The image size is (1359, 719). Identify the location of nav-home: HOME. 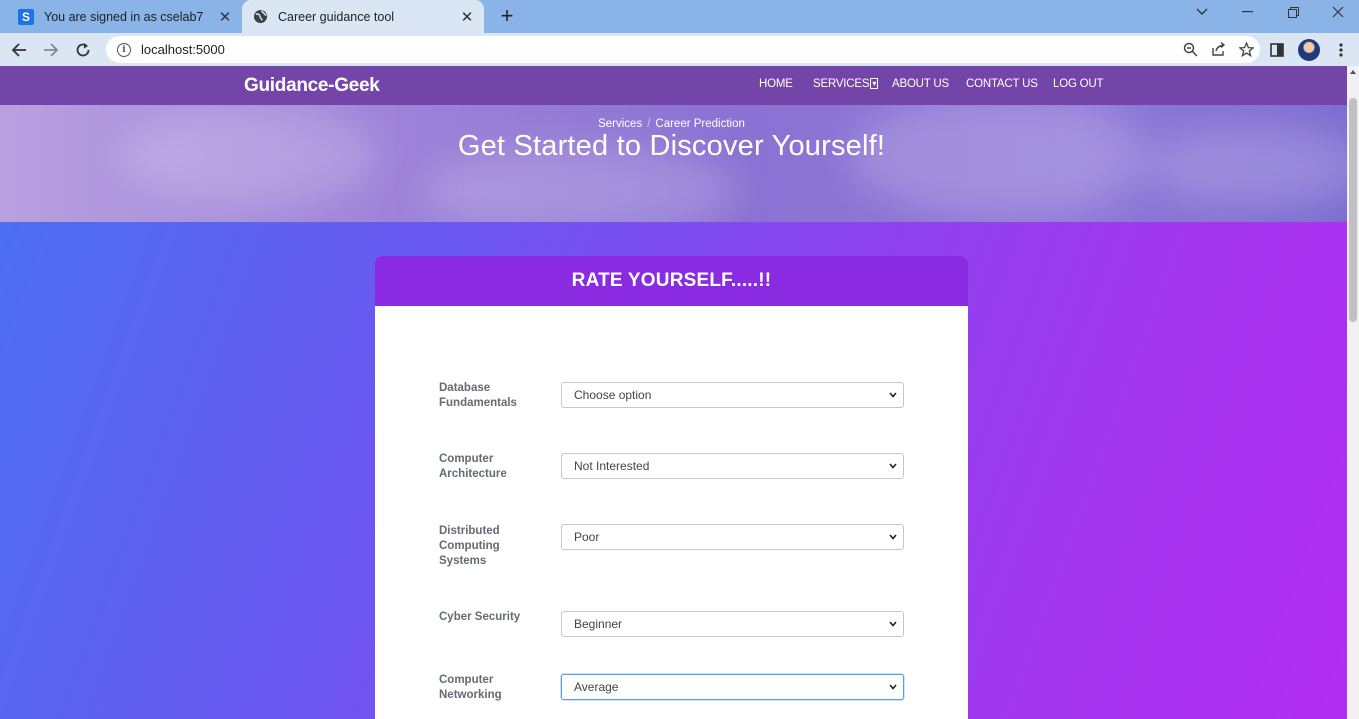
(776, 84).